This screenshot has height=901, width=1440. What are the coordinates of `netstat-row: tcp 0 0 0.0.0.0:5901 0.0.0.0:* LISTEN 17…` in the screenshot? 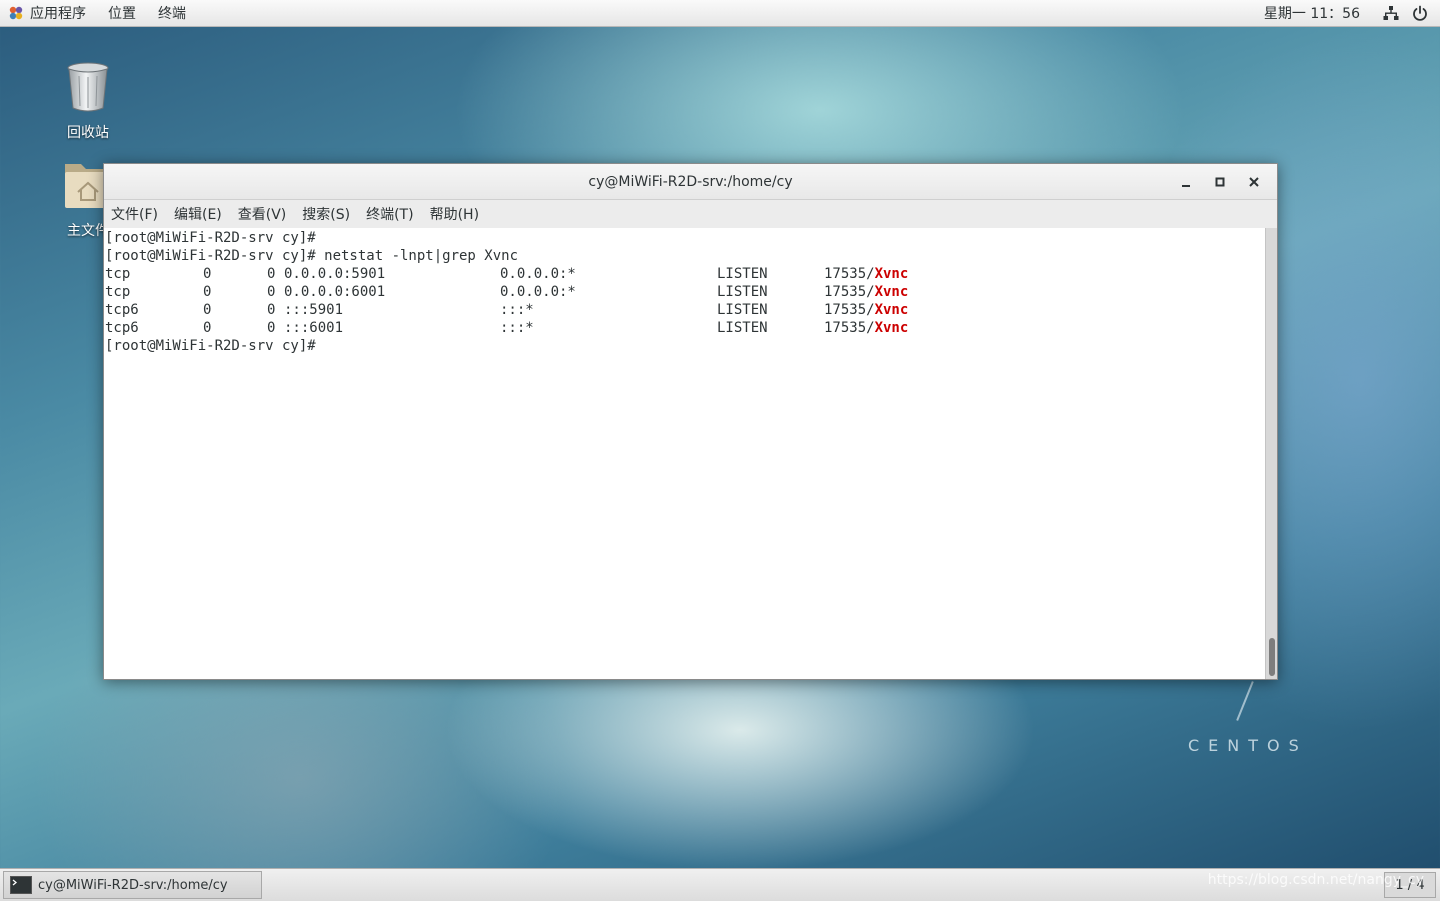 It's located at (680, 274).